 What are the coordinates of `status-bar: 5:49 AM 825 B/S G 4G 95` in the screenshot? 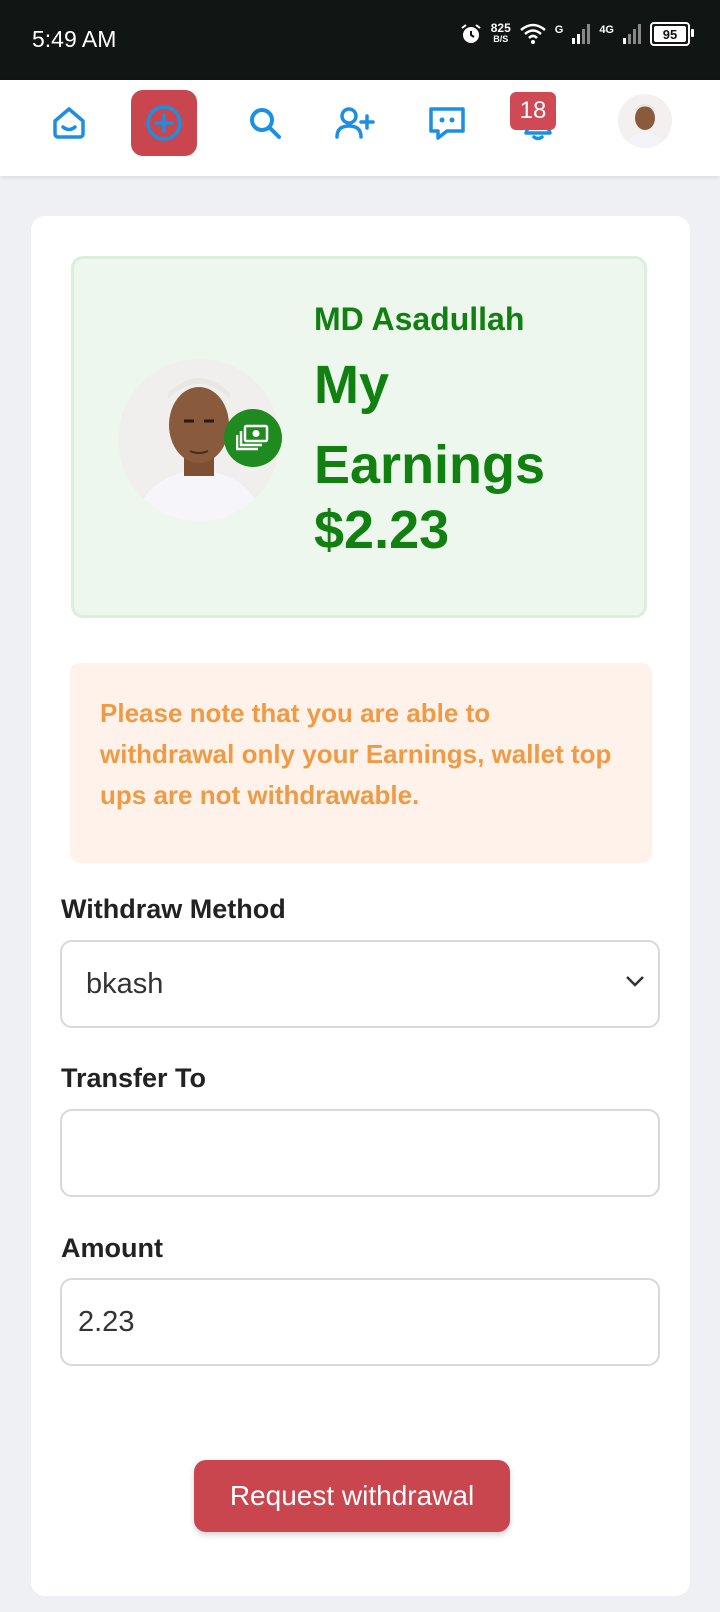 It's located at (360, 40).